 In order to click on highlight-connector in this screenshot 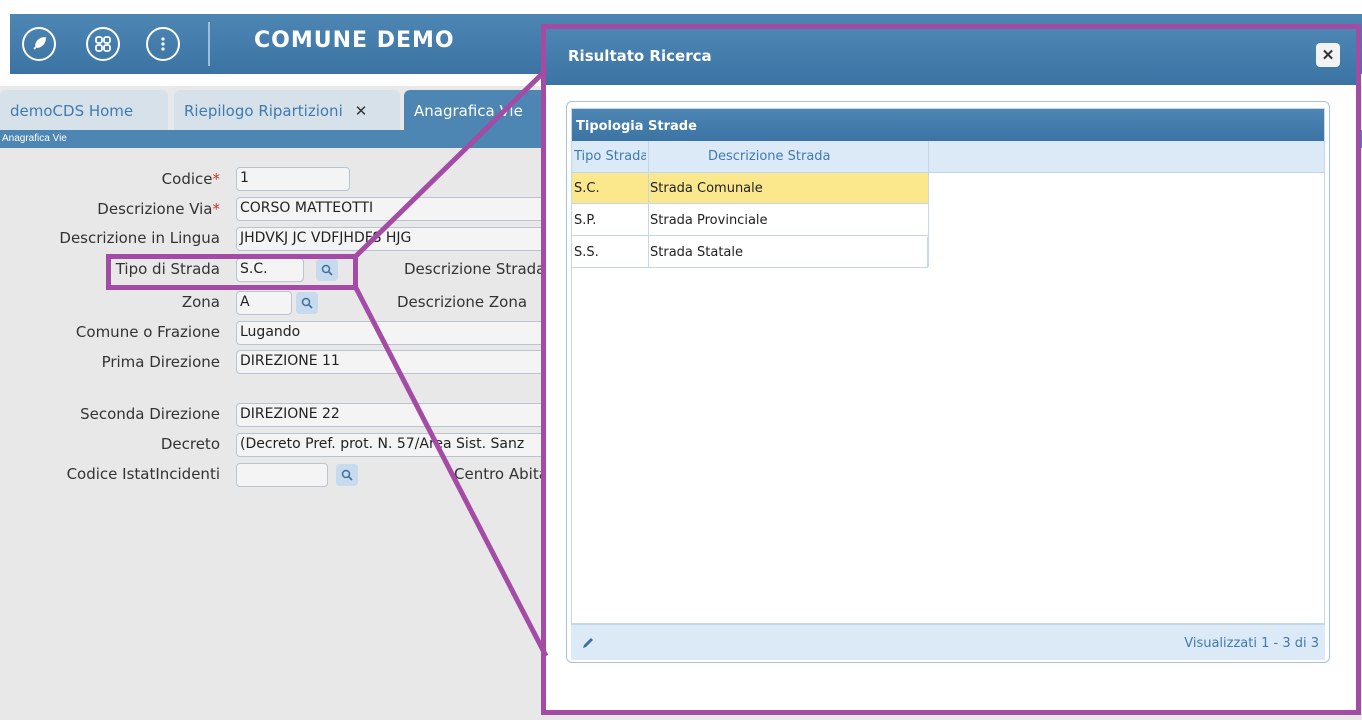, I will do `click(451, 363)`.